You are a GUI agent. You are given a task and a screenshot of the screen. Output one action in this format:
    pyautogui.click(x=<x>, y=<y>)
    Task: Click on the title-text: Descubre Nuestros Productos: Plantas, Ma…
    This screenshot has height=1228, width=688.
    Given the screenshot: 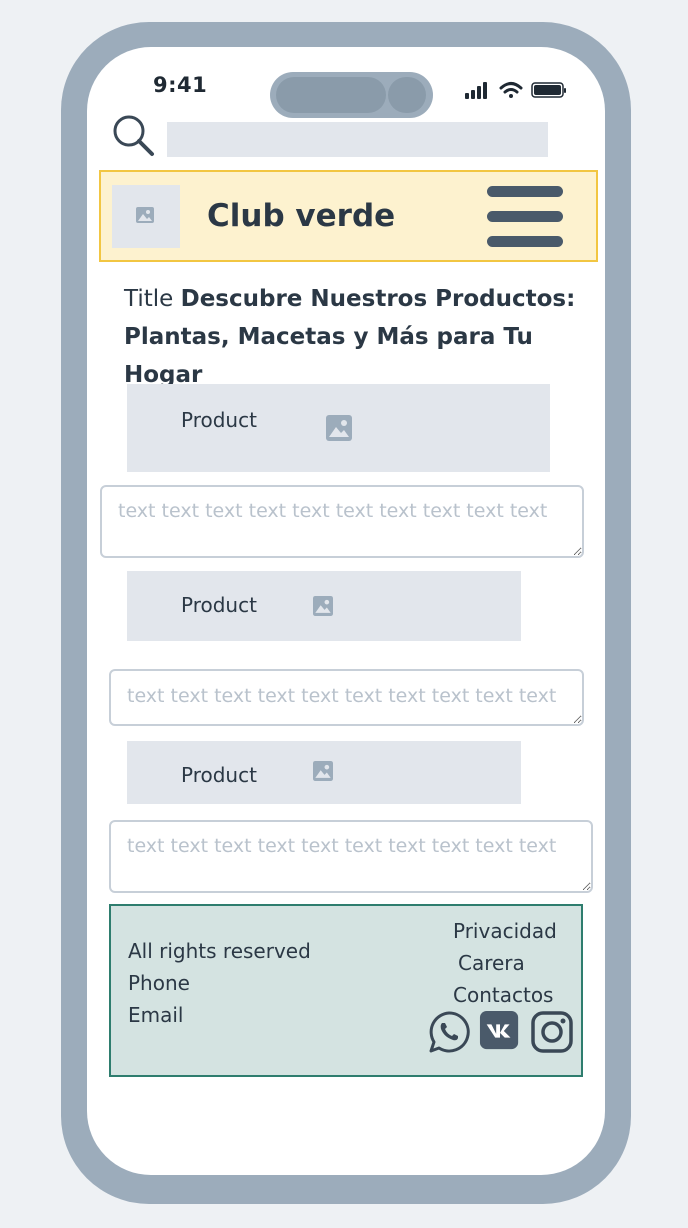 What is the action you would take?
    pyautogui.click(x=350, y=337)
    